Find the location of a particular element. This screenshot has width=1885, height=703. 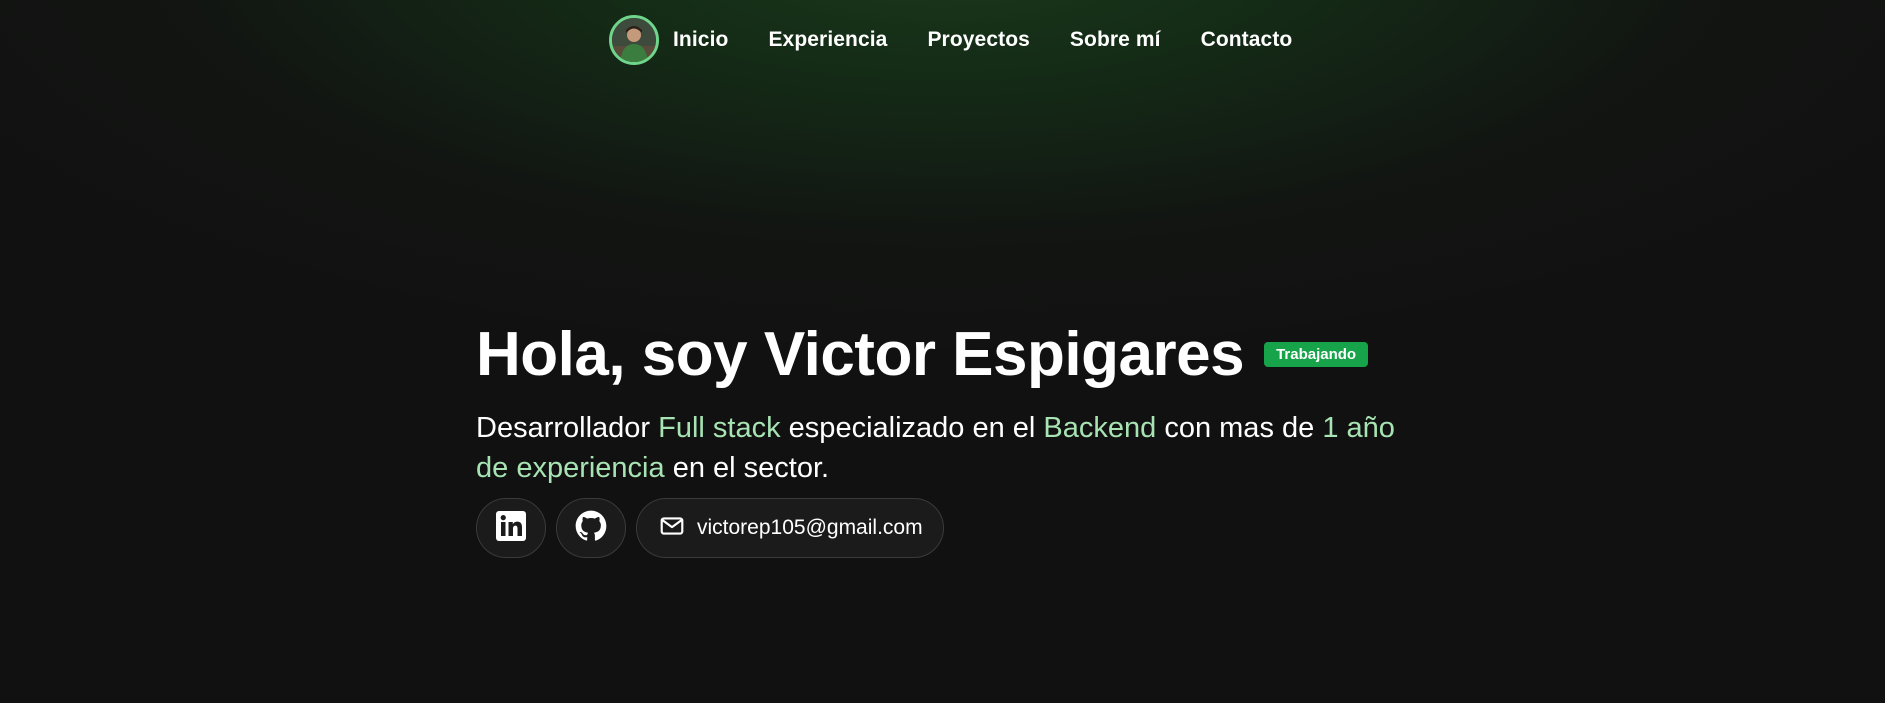

subtitle-text: especializado en el is located at coordinates (912, 428).